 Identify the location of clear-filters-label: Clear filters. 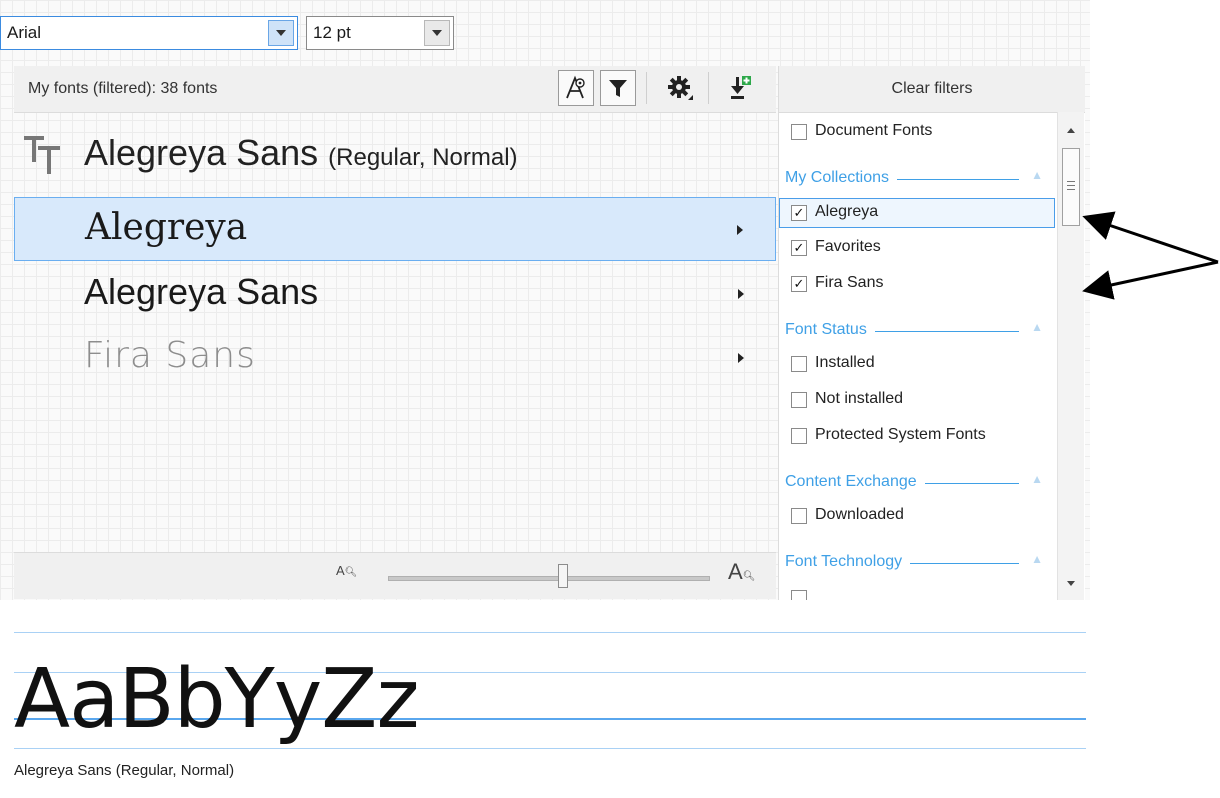
(932, 88).